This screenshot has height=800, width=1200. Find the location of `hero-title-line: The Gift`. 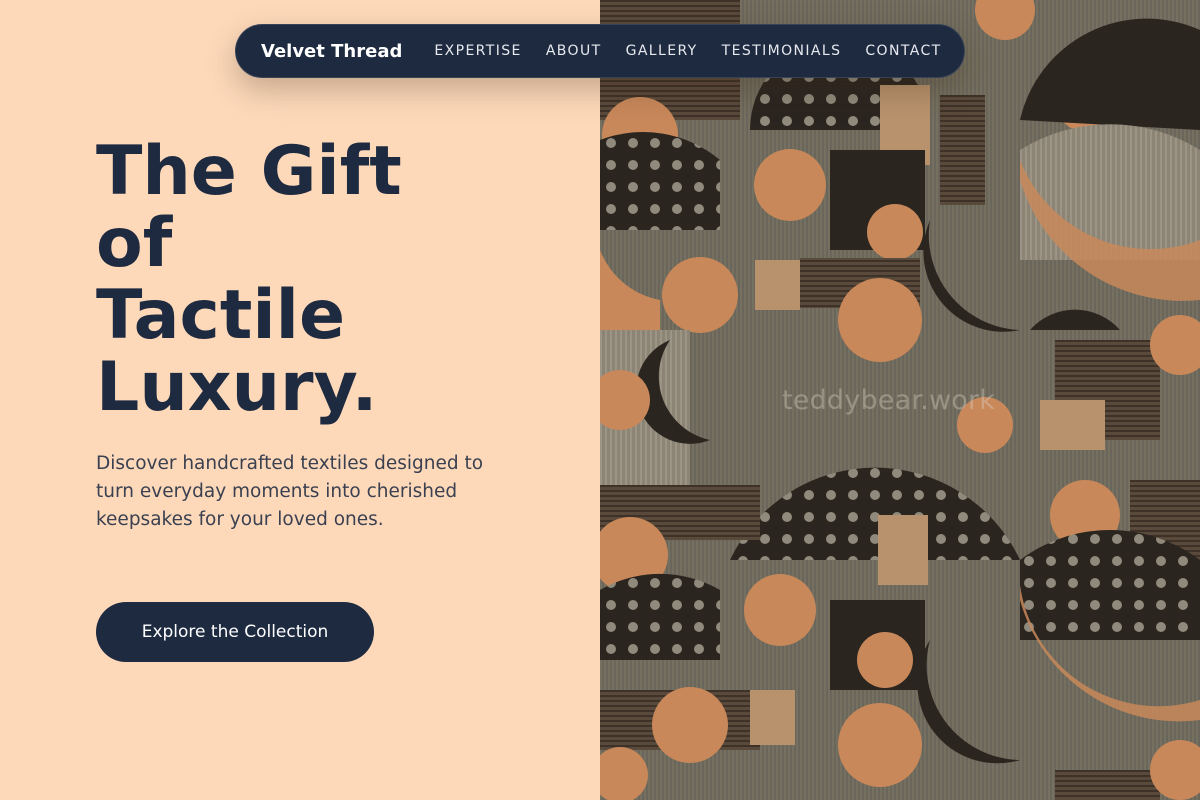

hero-title-line: The Gift is located at coordinates (249, 171).